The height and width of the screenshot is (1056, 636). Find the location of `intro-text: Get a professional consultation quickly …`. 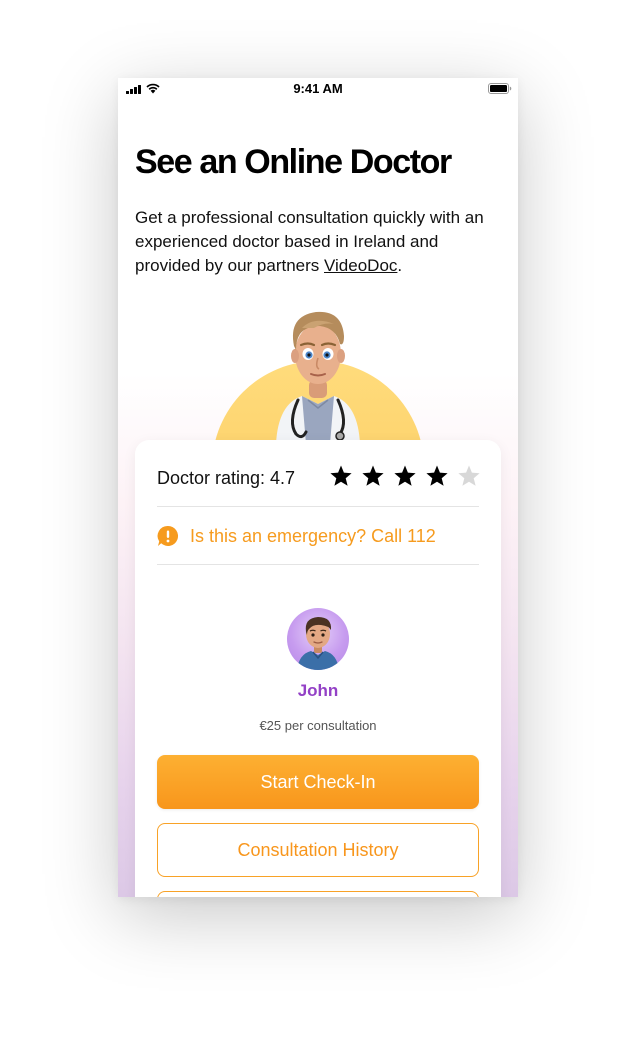

intro-text: Get a professional consultation quickly … is located at coordinates (309, 241).